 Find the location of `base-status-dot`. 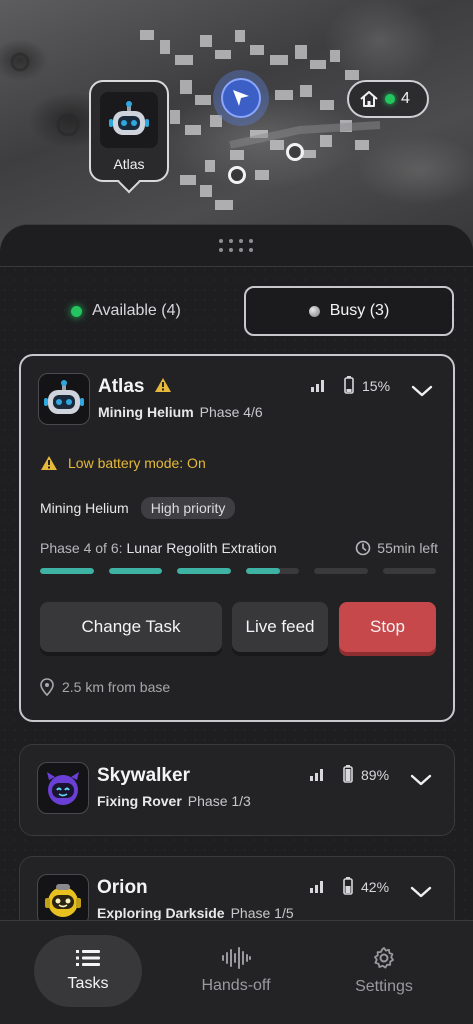

base-status-dot is located at coordinates (390, 99).